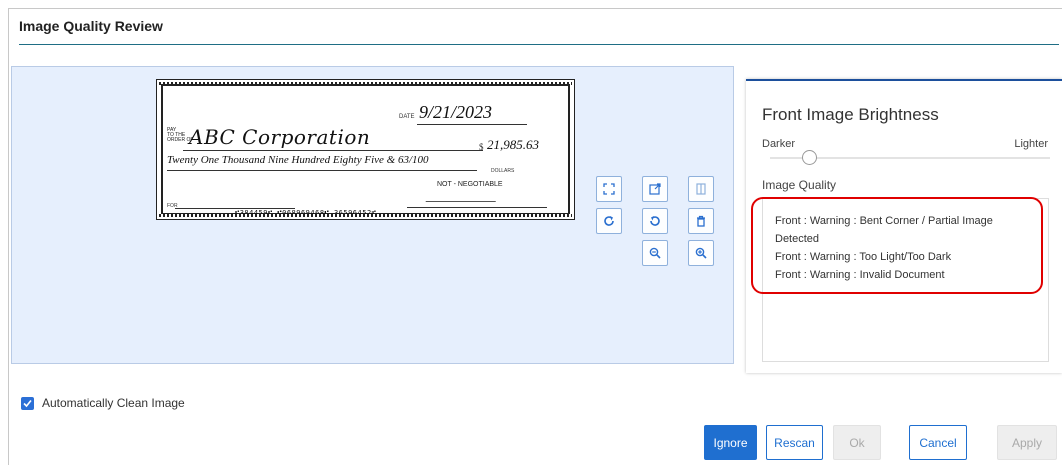 The width and height of the screenshot is (1062, 465). What do you see at coordinates (470, 184) in the screenshot?
I see `check-non-negotiable: NOT - NEGOTIABLE` at bounding box center [470, 184].